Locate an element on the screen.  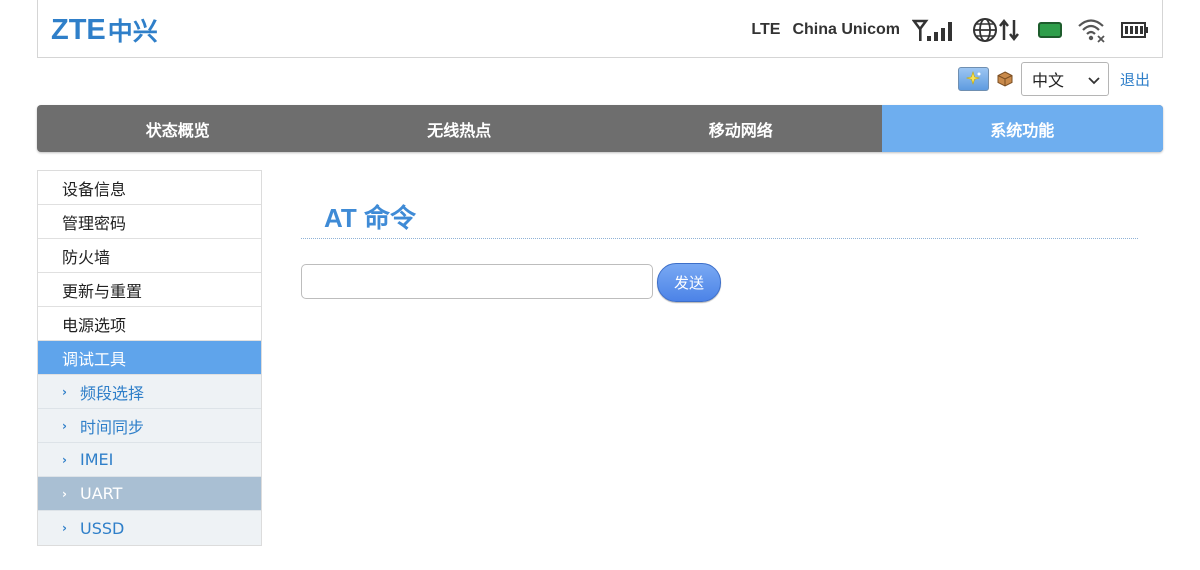
theme-button is located at coordinates (973, 79).